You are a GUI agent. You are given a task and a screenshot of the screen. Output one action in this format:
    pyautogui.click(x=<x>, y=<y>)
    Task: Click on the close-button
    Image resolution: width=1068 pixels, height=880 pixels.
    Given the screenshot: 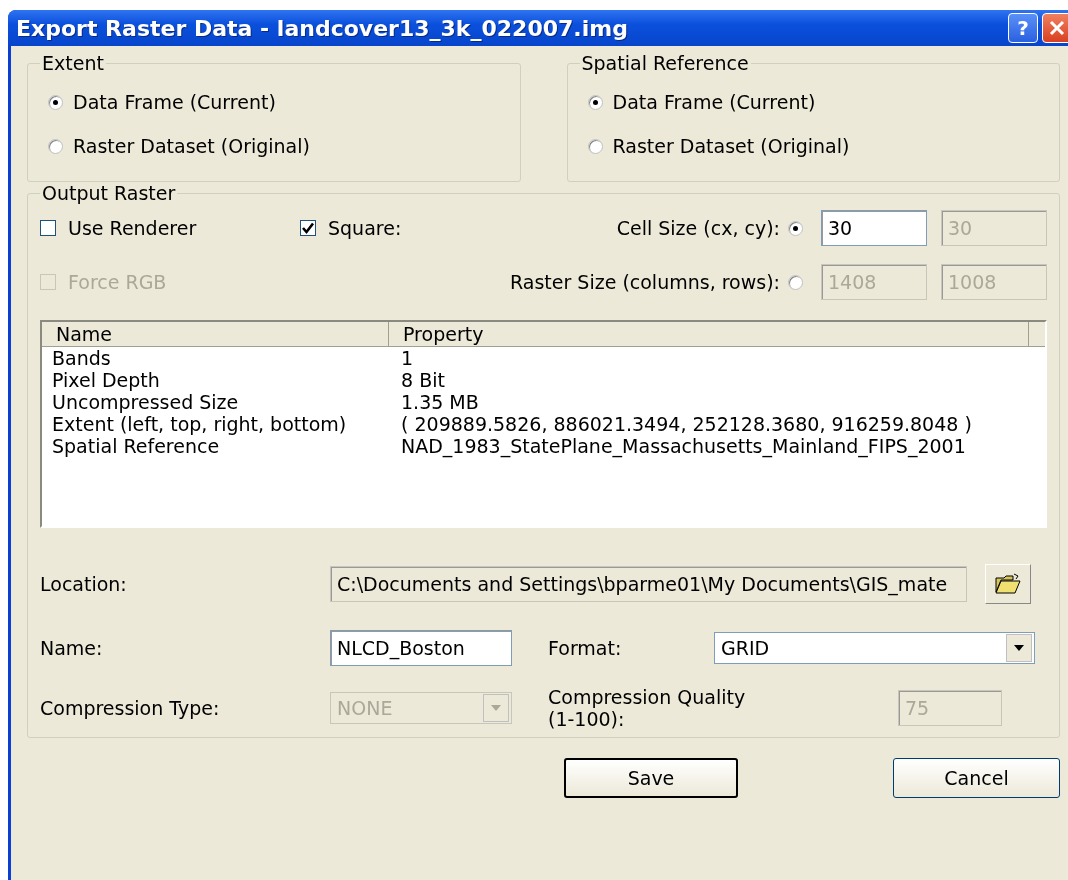 What is the action you would take?
    pyautogui.click(x=1055, y=28)
    